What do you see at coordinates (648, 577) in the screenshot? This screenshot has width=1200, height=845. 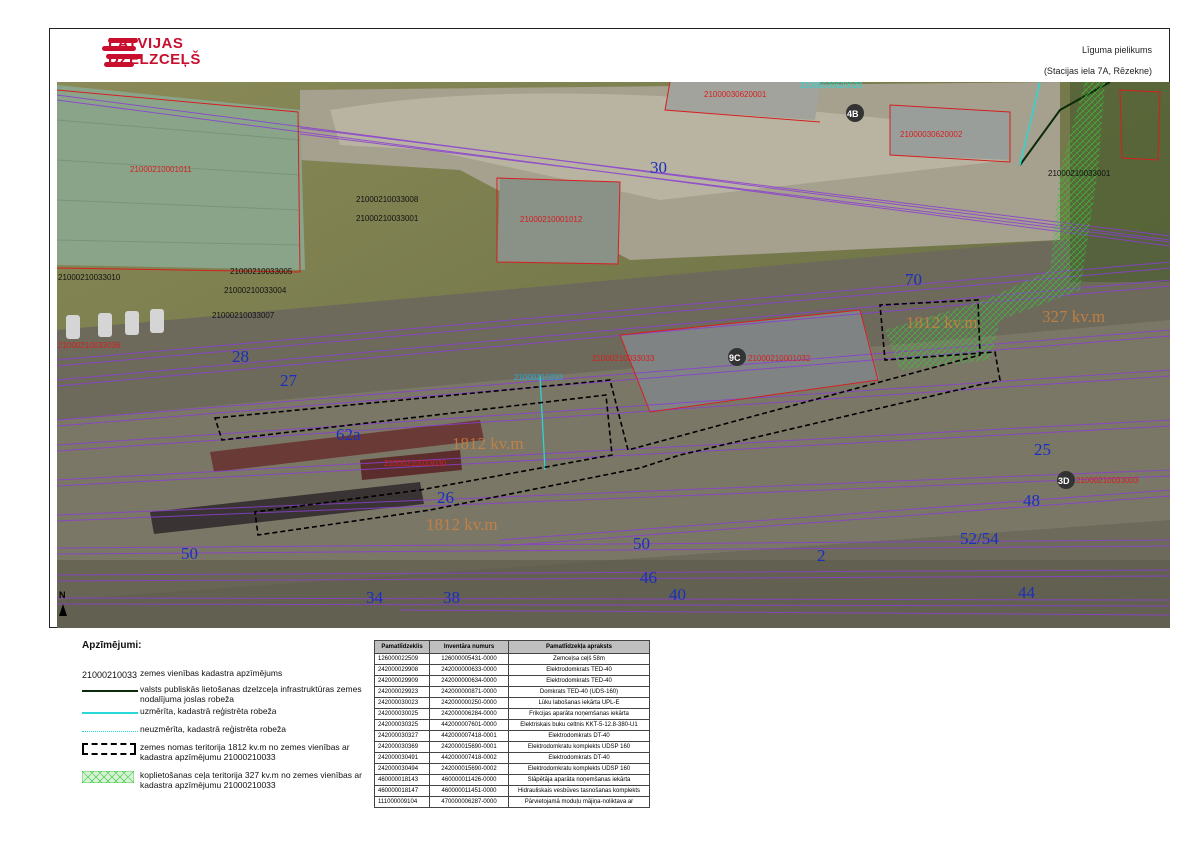 I see `track-number: 46` at bounding box center [648, 577].